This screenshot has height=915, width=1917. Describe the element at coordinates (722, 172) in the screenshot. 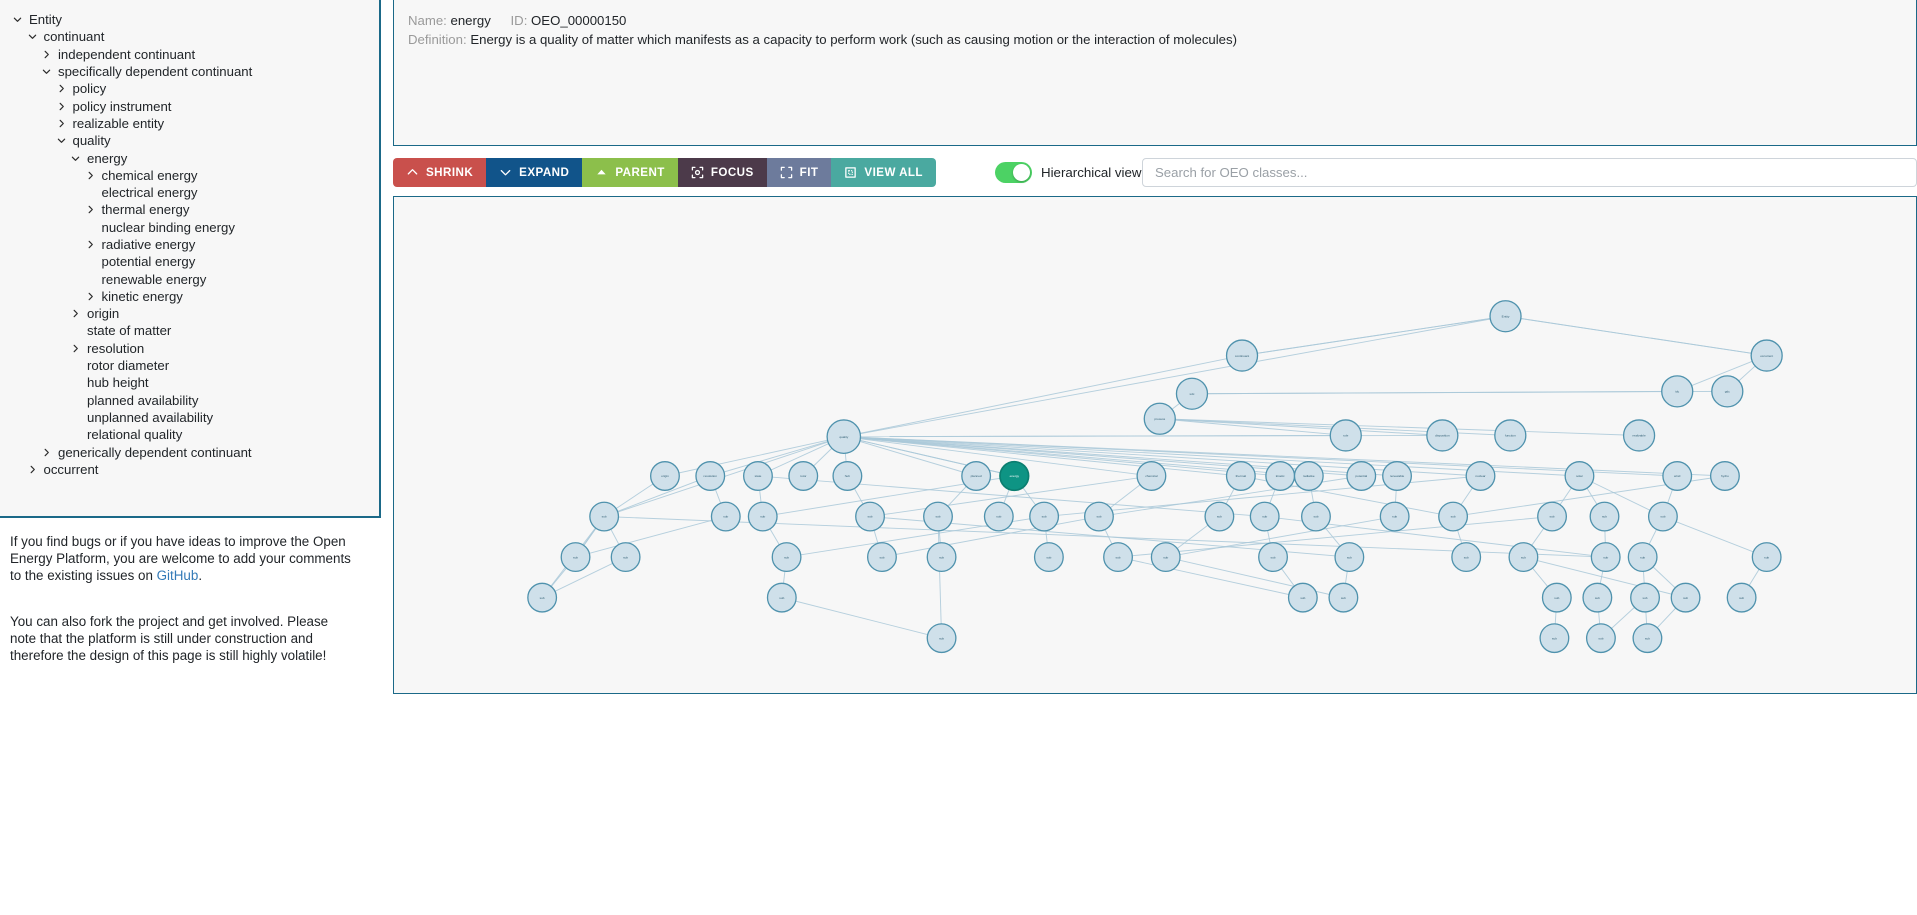

I see `focus-button: FOCUS` at that location.